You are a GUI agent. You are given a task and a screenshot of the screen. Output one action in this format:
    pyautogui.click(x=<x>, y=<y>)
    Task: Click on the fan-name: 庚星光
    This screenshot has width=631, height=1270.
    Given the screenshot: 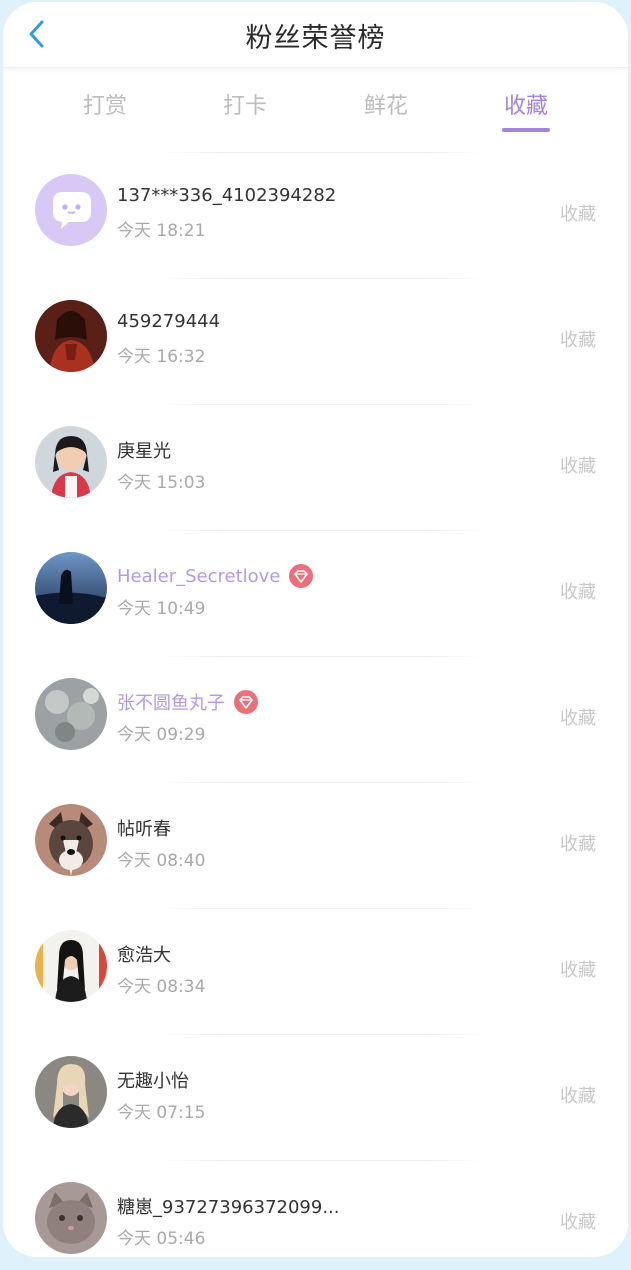 What is the action you would take?
    pyautogui.click(x=144, y=451)
    